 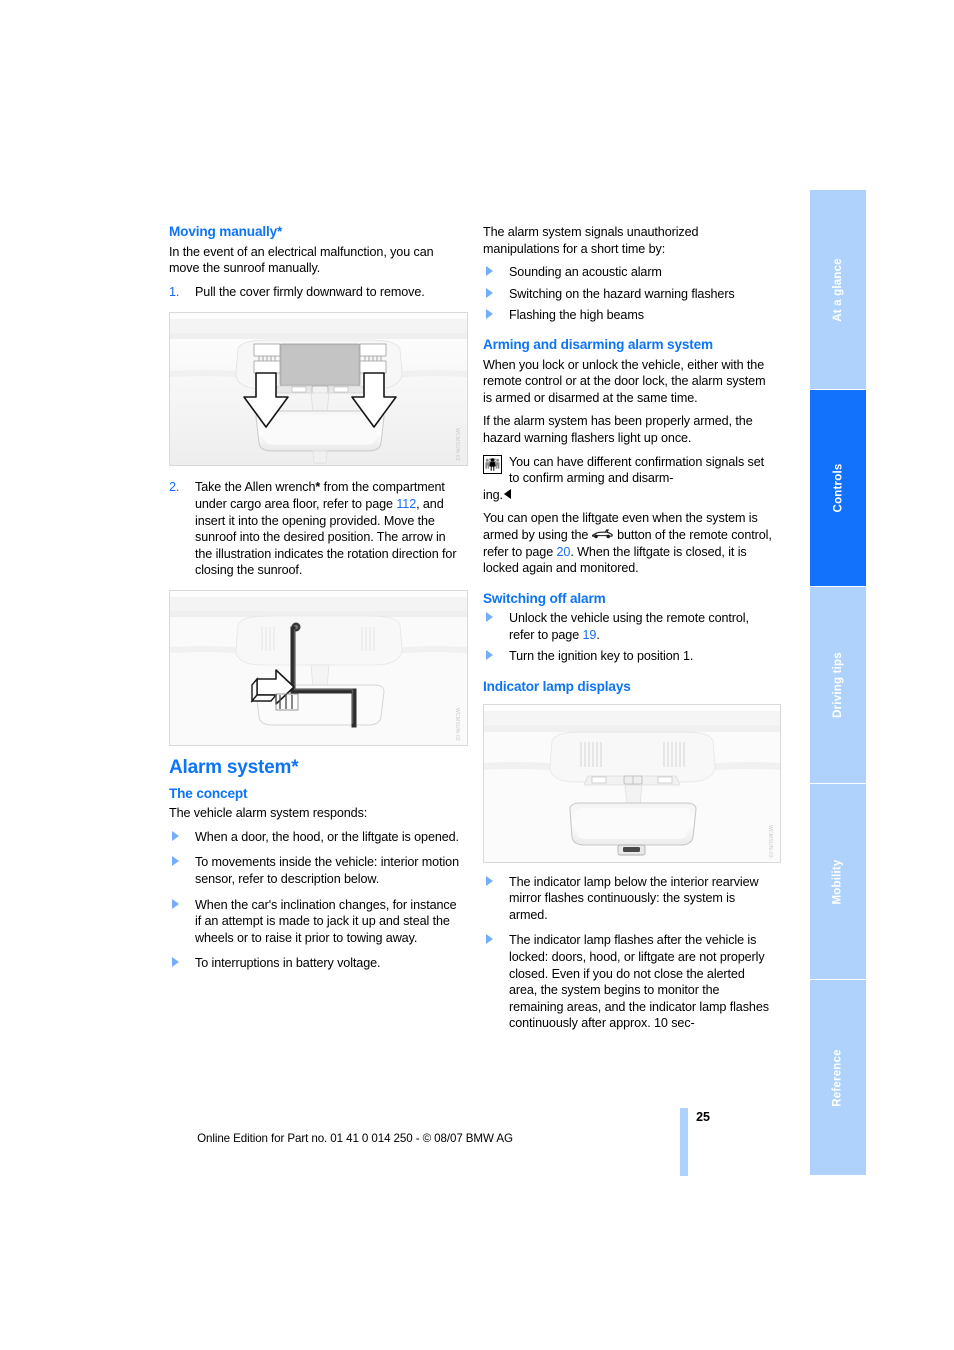 I want to click on sidebar-tab-label: Reference, so click(x=838, y=1077).